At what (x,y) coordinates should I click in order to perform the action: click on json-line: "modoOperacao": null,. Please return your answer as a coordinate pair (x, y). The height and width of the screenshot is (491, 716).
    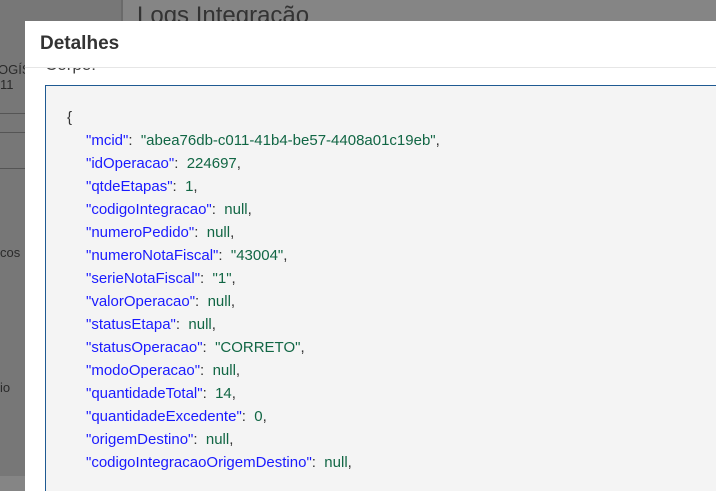
    Looking at the image, I should click on (163, 370).